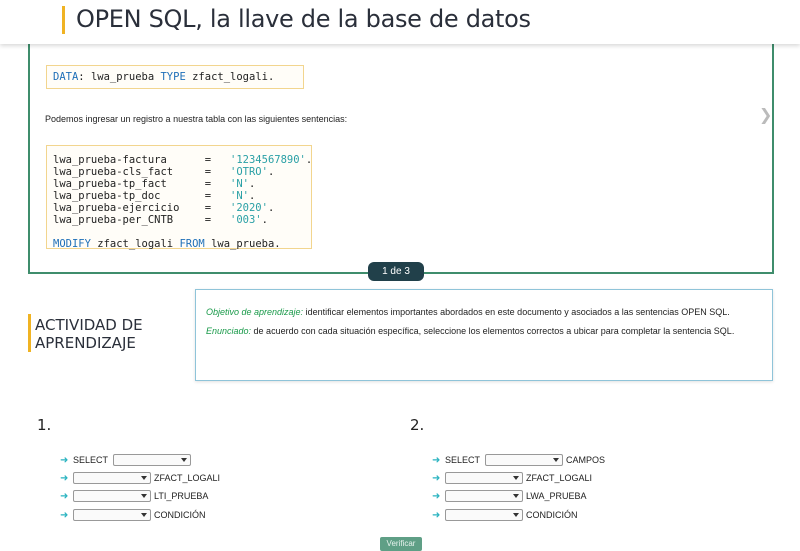  Describe the element at coordinates (160, 220) in the screenshot. I see `code-line: lwa_prueba-per_CNTB = '003'.` at that location.